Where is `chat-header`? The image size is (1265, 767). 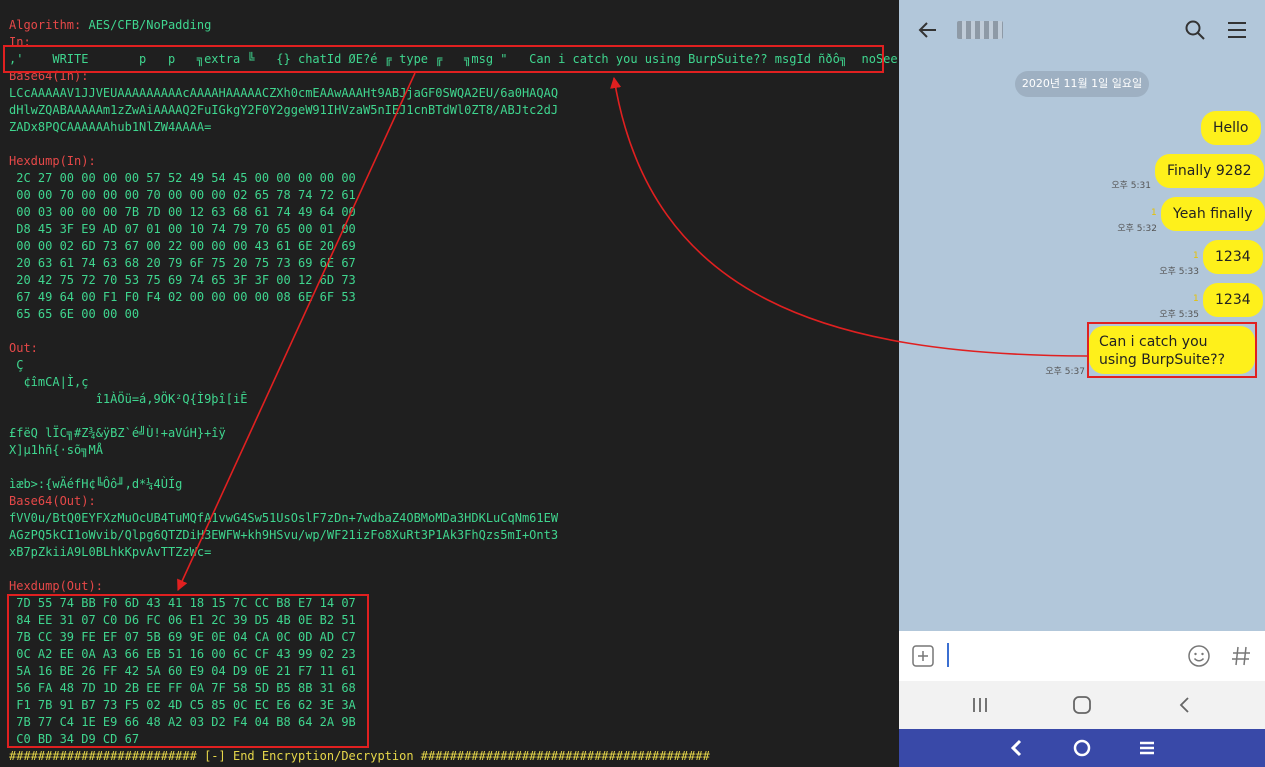 chat-header is located at coordinates (1082, 31).